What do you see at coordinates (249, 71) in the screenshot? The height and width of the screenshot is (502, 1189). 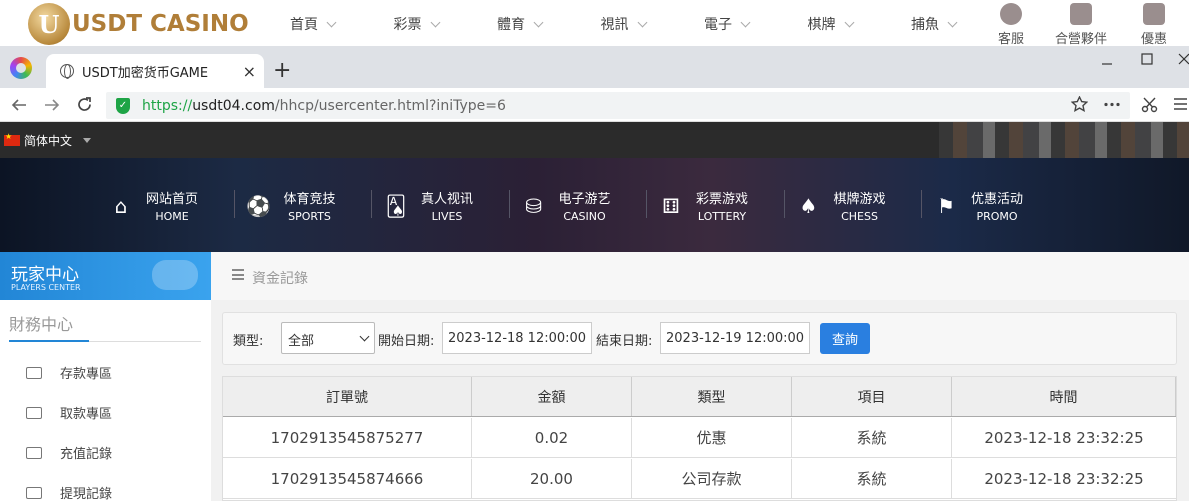 I see `tab-close-icon: ×` at bounding box center [249, 71].